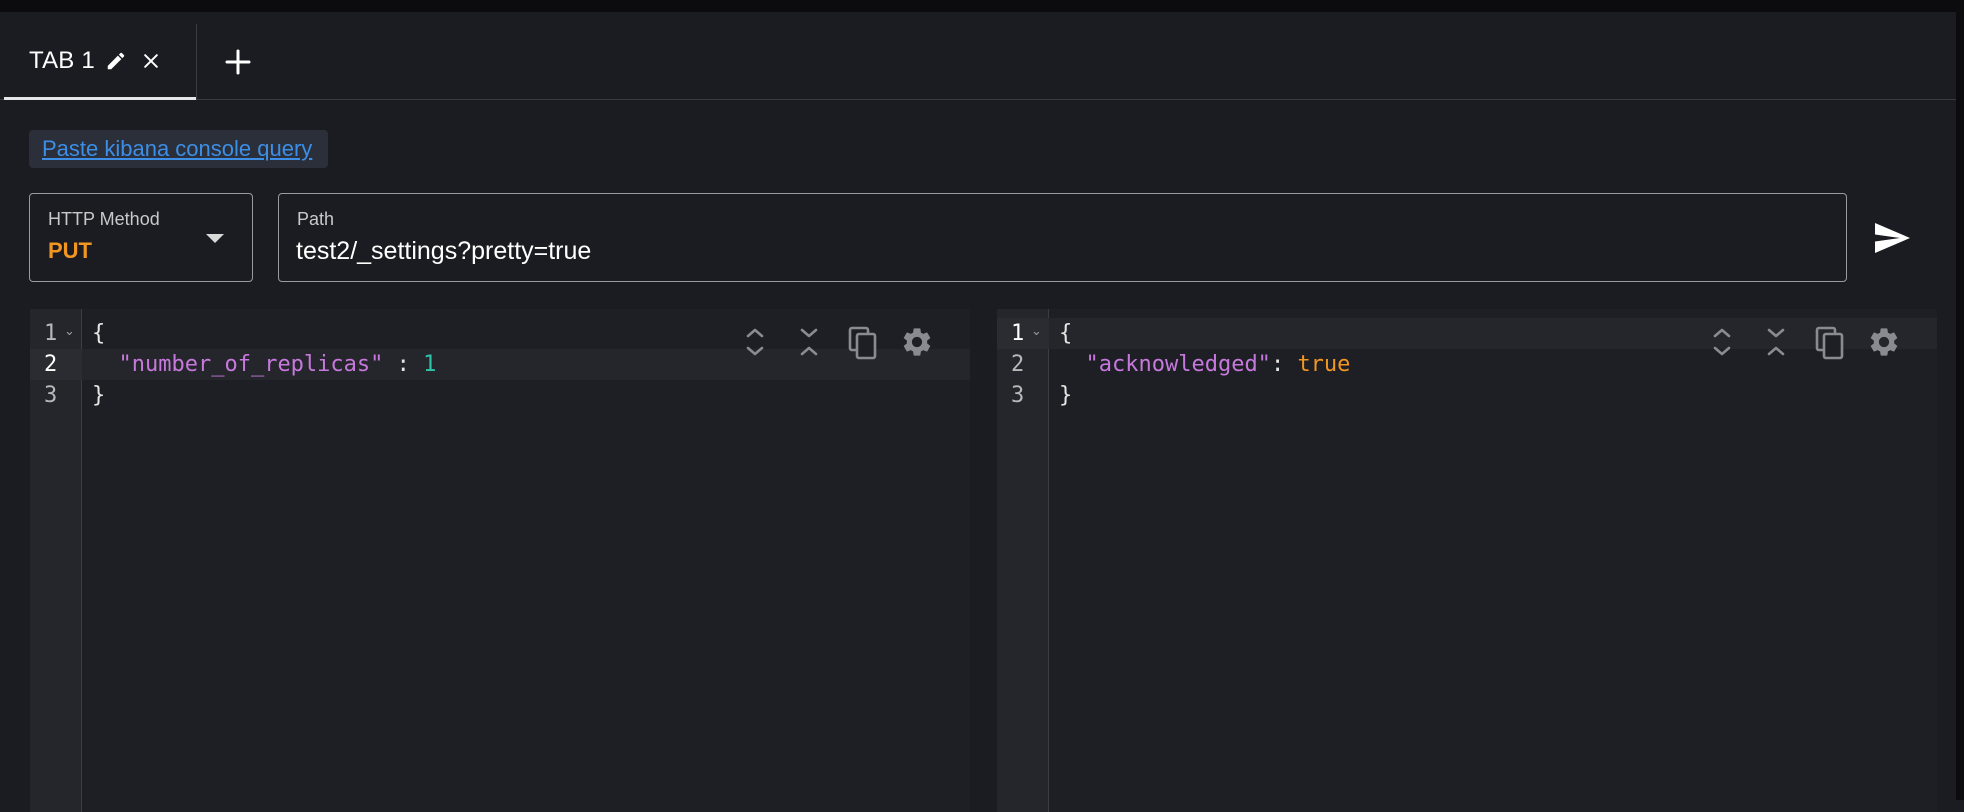 This screenshot has height=812, width=1964. I want to click on send-button, so click(1892, 238).